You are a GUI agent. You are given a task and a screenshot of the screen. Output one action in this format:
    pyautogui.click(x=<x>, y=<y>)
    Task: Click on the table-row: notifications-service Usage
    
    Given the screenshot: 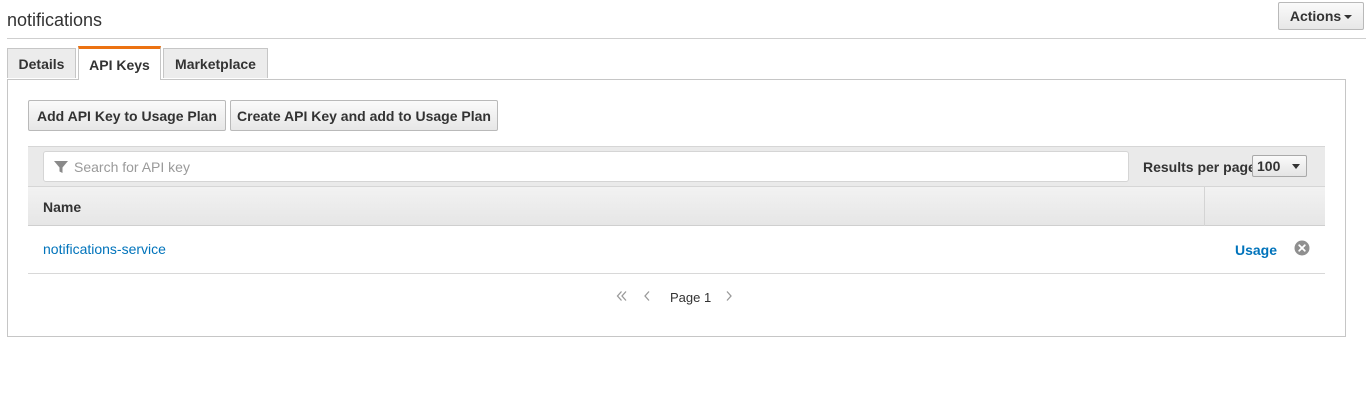 What is the action you would take?
    pyautogui.click(x=676, y=250)
    